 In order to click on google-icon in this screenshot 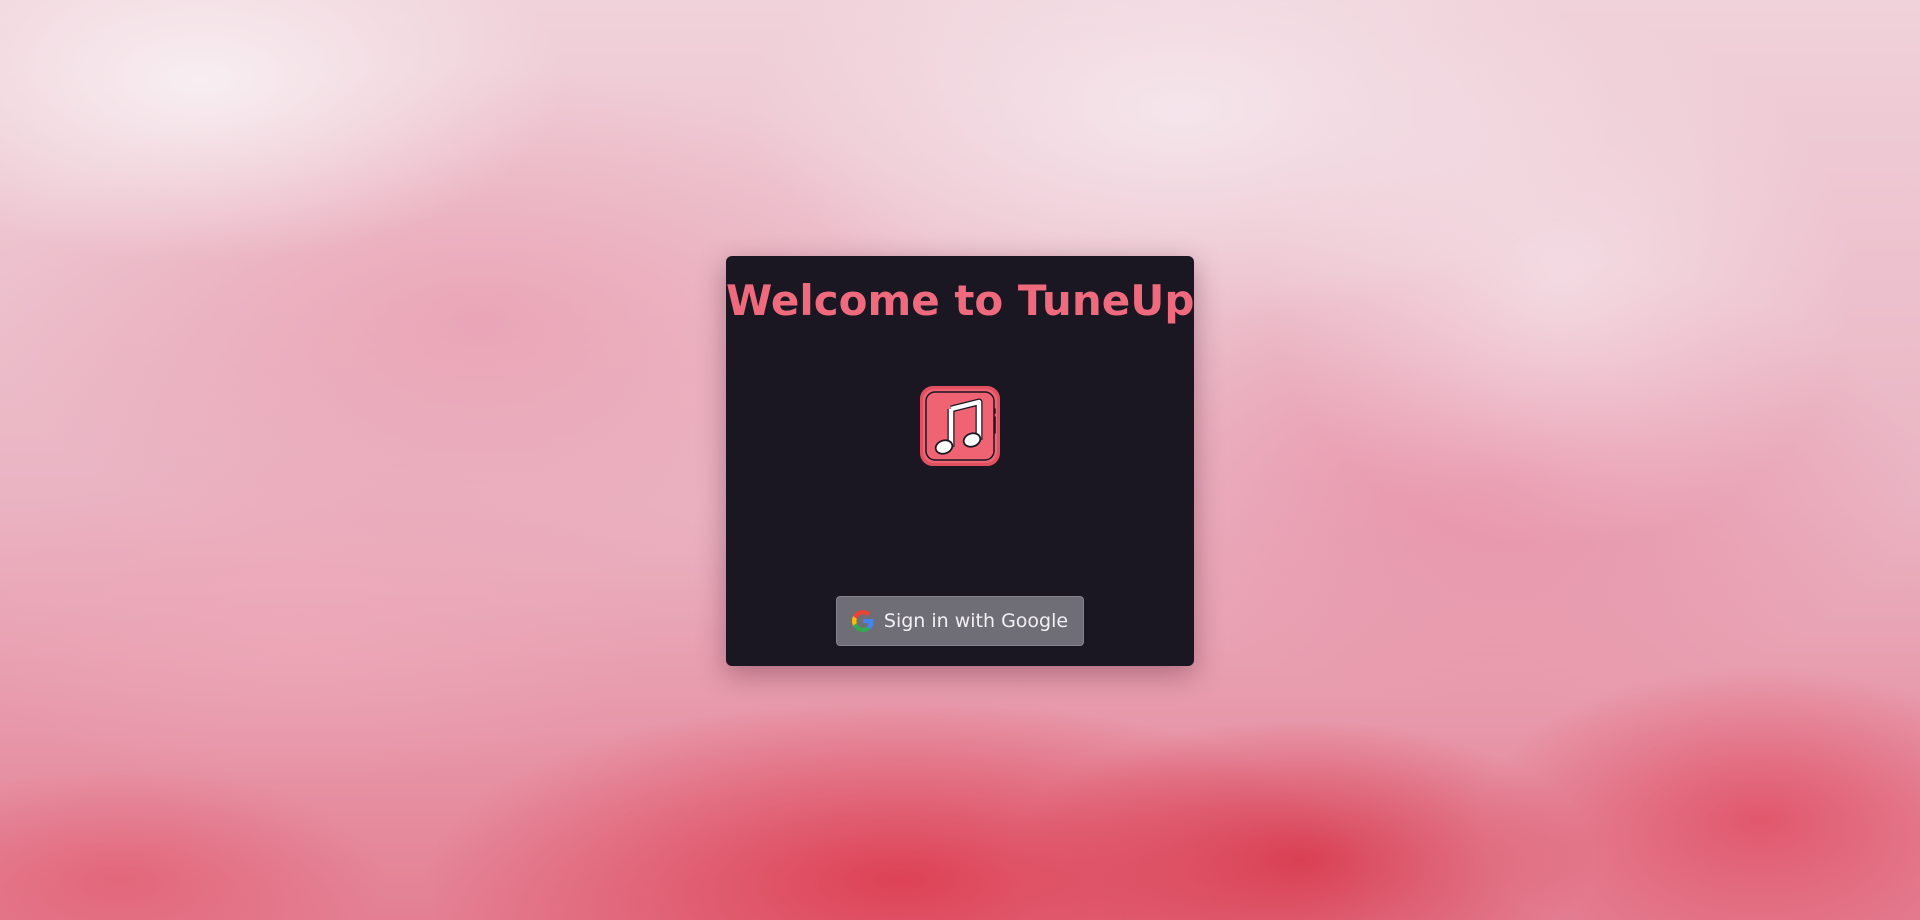, I will do `click(862, 621)`.